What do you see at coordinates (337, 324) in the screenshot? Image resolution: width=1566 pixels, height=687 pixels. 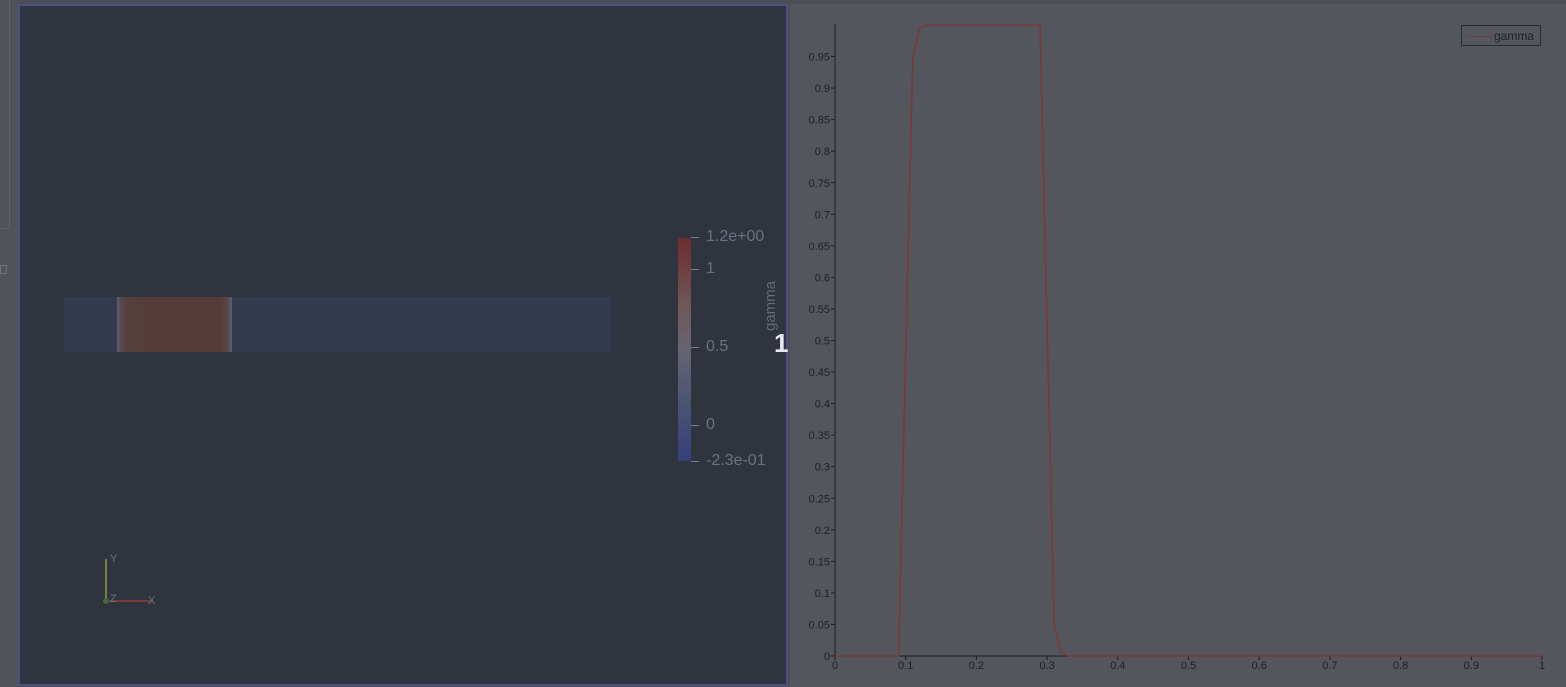 I see `mesh-geometry` at bounding box center [337, 324].